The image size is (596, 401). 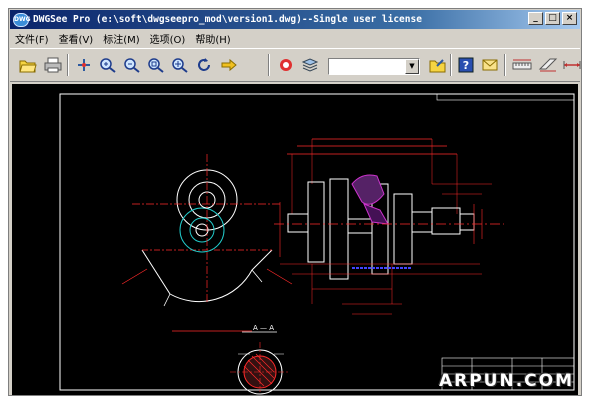 I want to click on zoom-out-icon, so click(x=132, y=65).